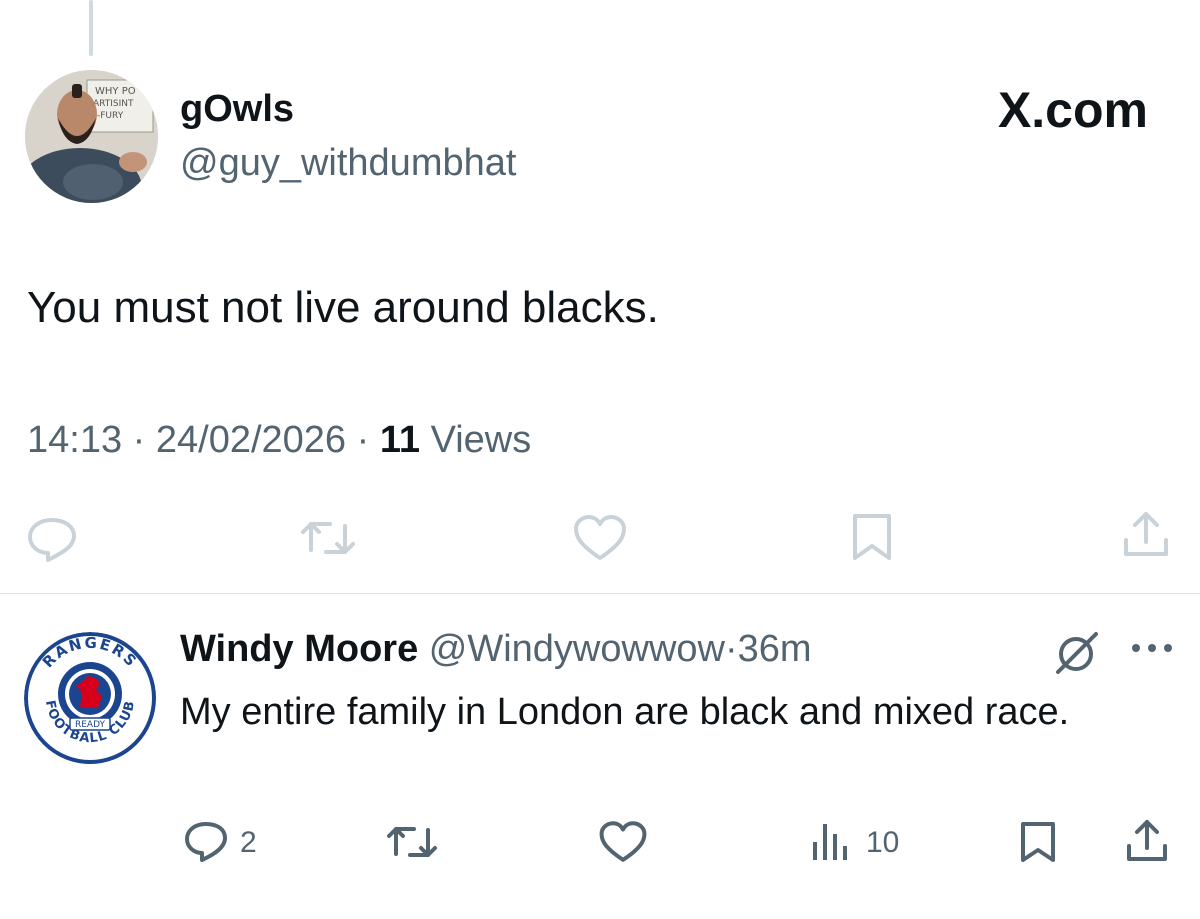 This screenshot has height=919, width=1200. I want to click on views-label: Views, so click(476, 440).